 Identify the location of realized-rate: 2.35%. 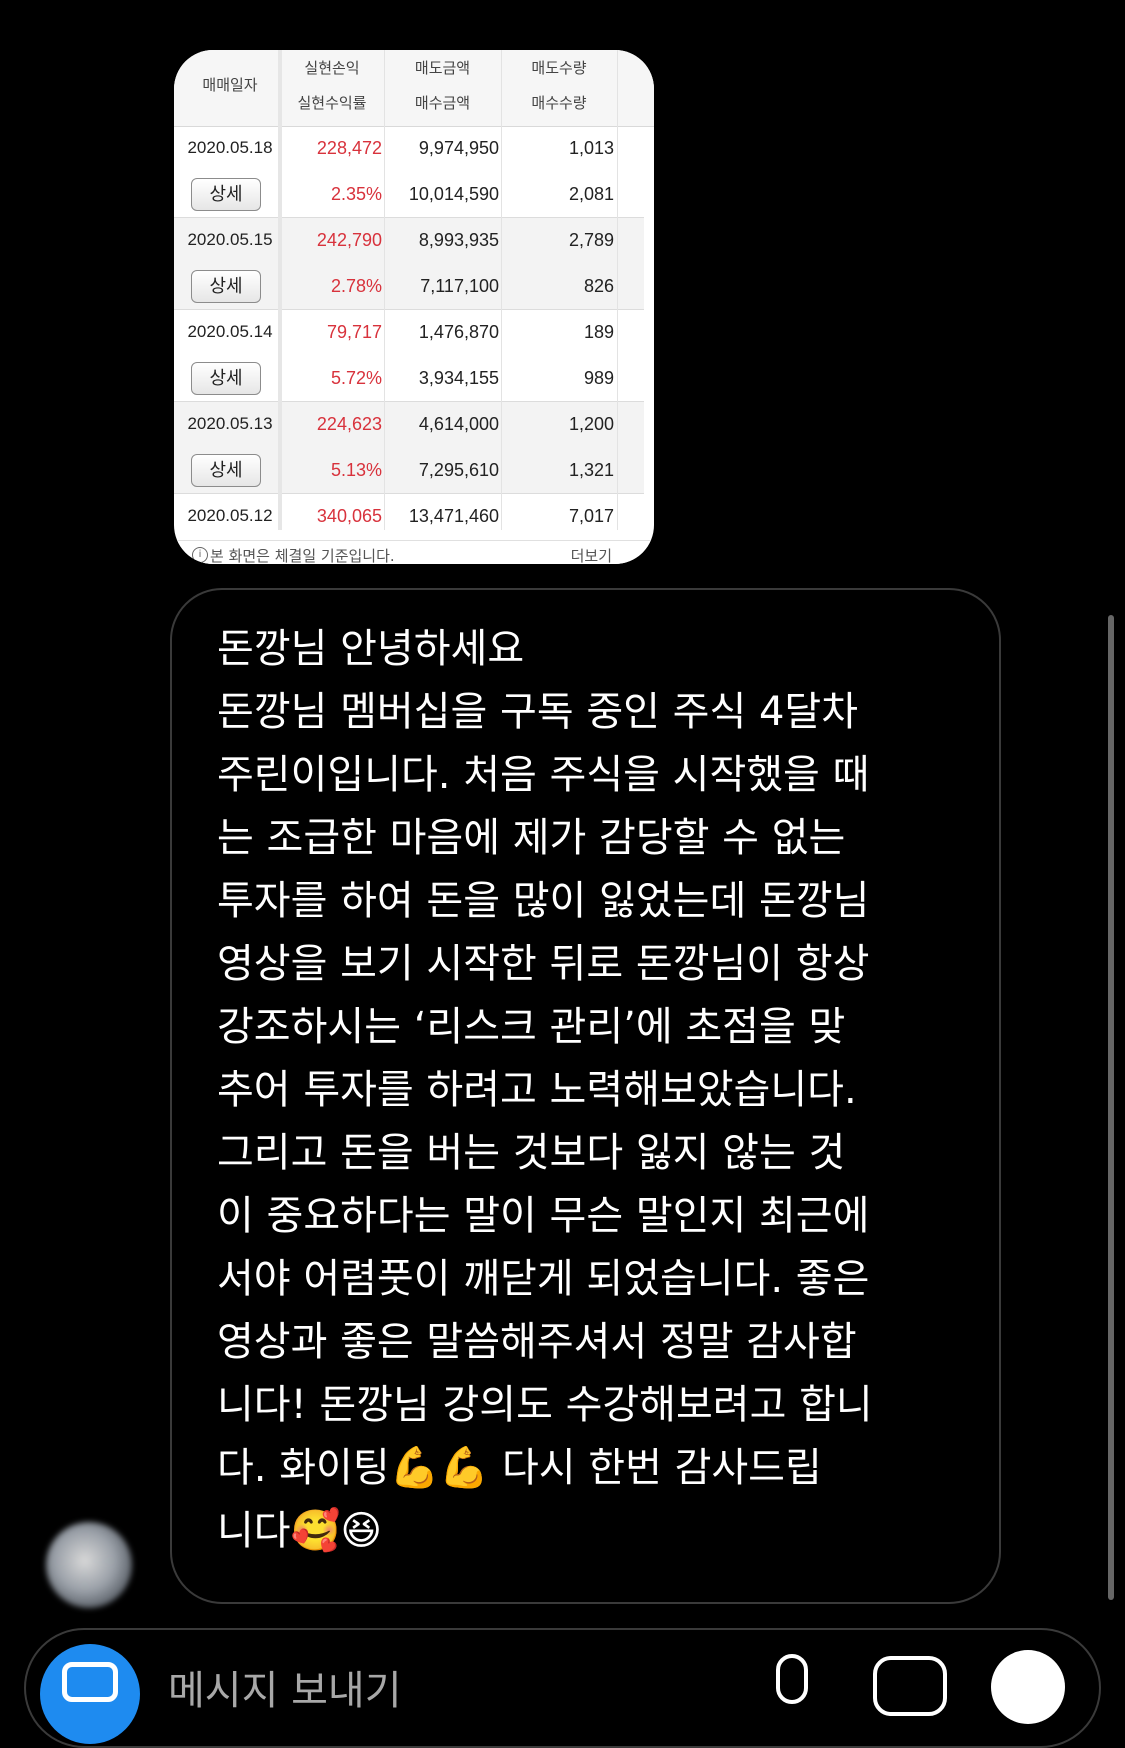
(356, 194).